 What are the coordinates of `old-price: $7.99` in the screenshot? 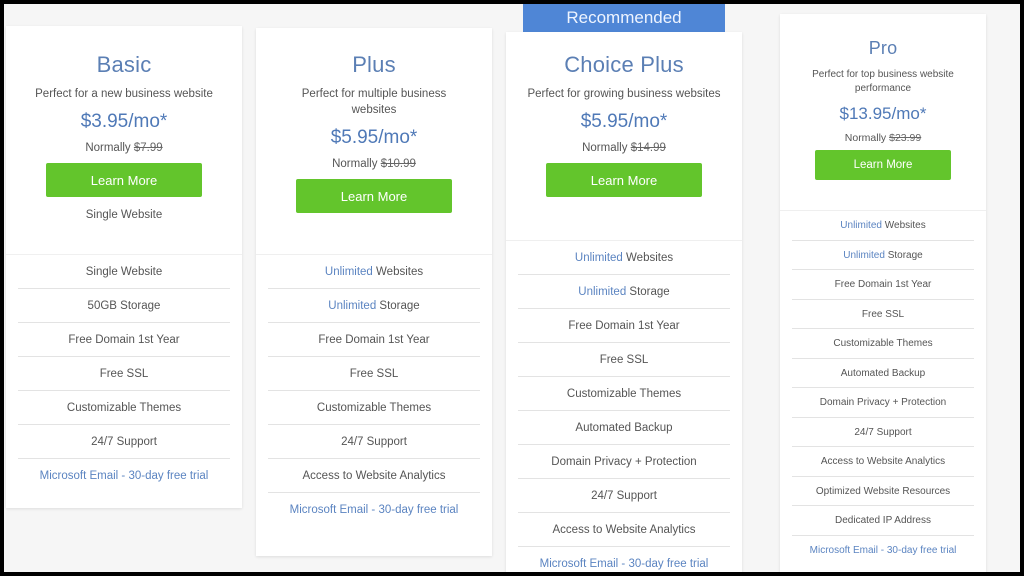 It's located at (148, 148).